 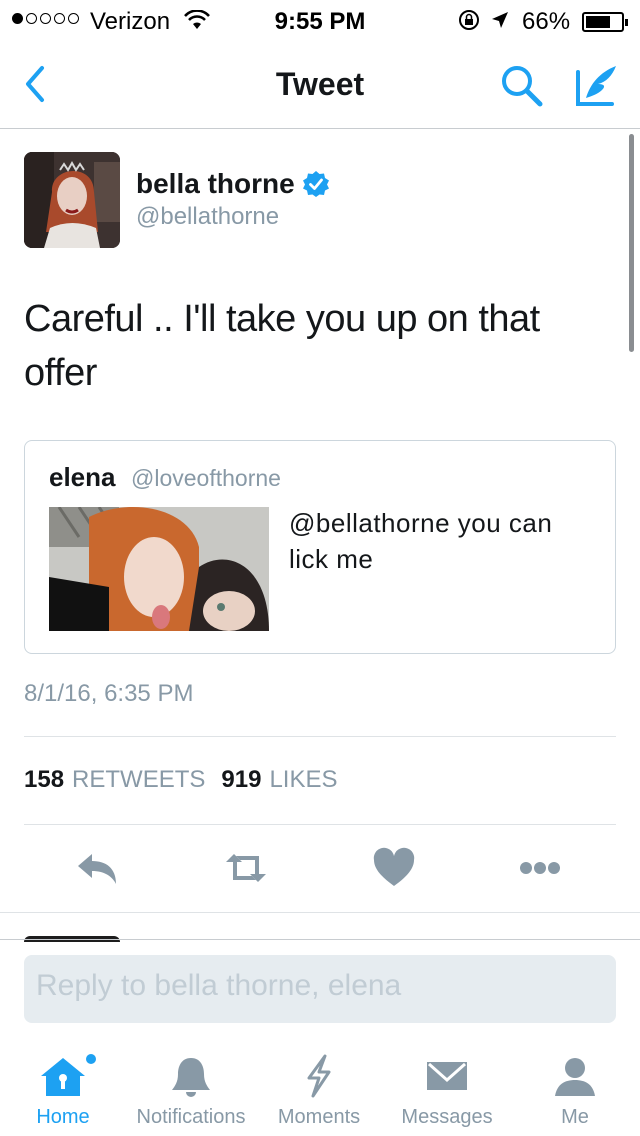 I want to click on quoted-tweet-image, so click(x=159, y=569).